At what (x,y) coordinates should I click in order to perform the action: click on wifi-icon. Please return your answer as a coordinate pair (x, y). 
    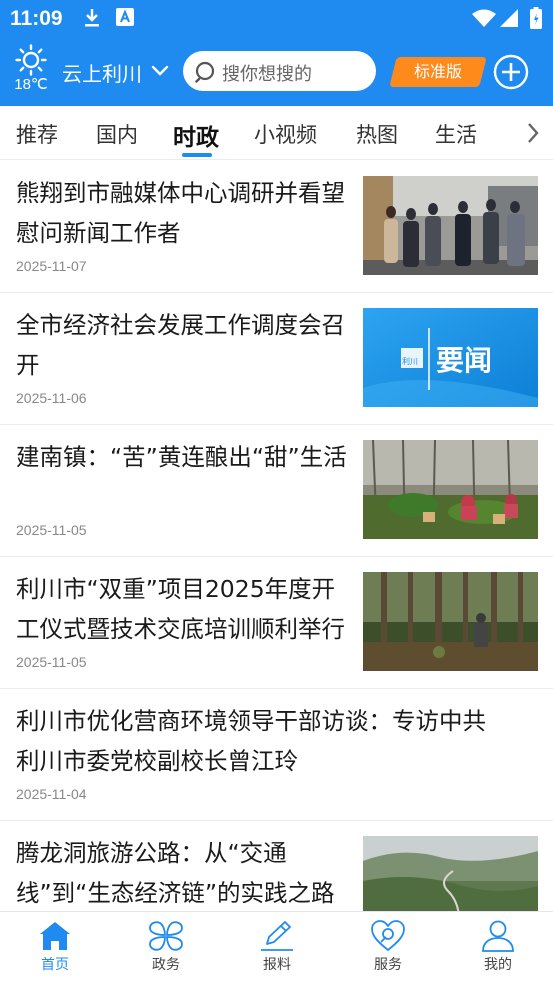
    Looking at the image, I should click on (484, 18).